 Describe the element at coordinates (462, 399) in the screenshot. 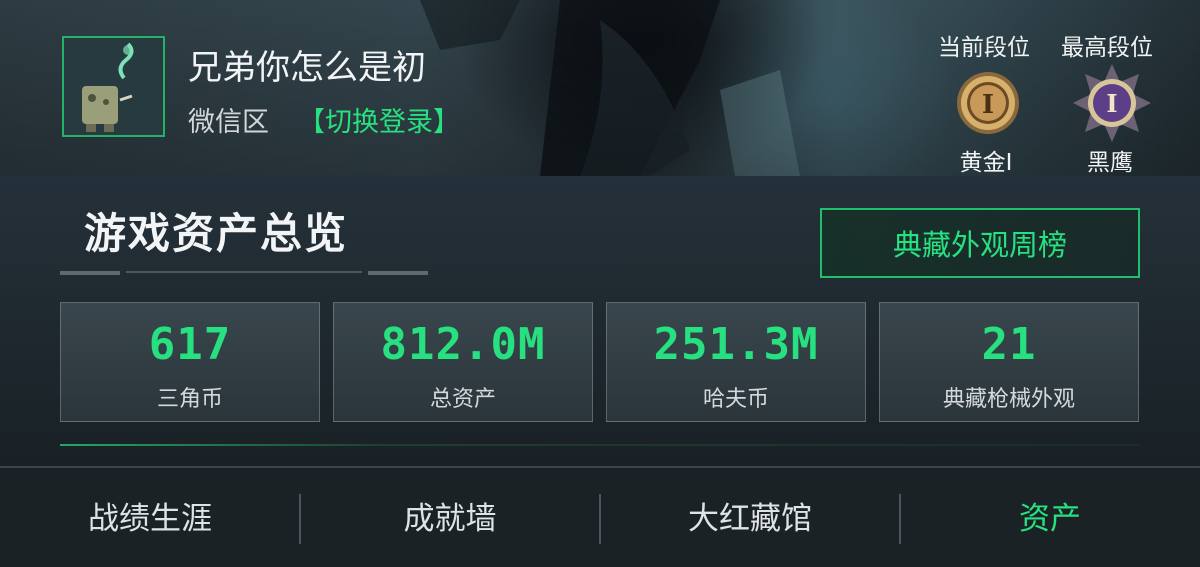

I see `stat-label: 总资产` at that location.